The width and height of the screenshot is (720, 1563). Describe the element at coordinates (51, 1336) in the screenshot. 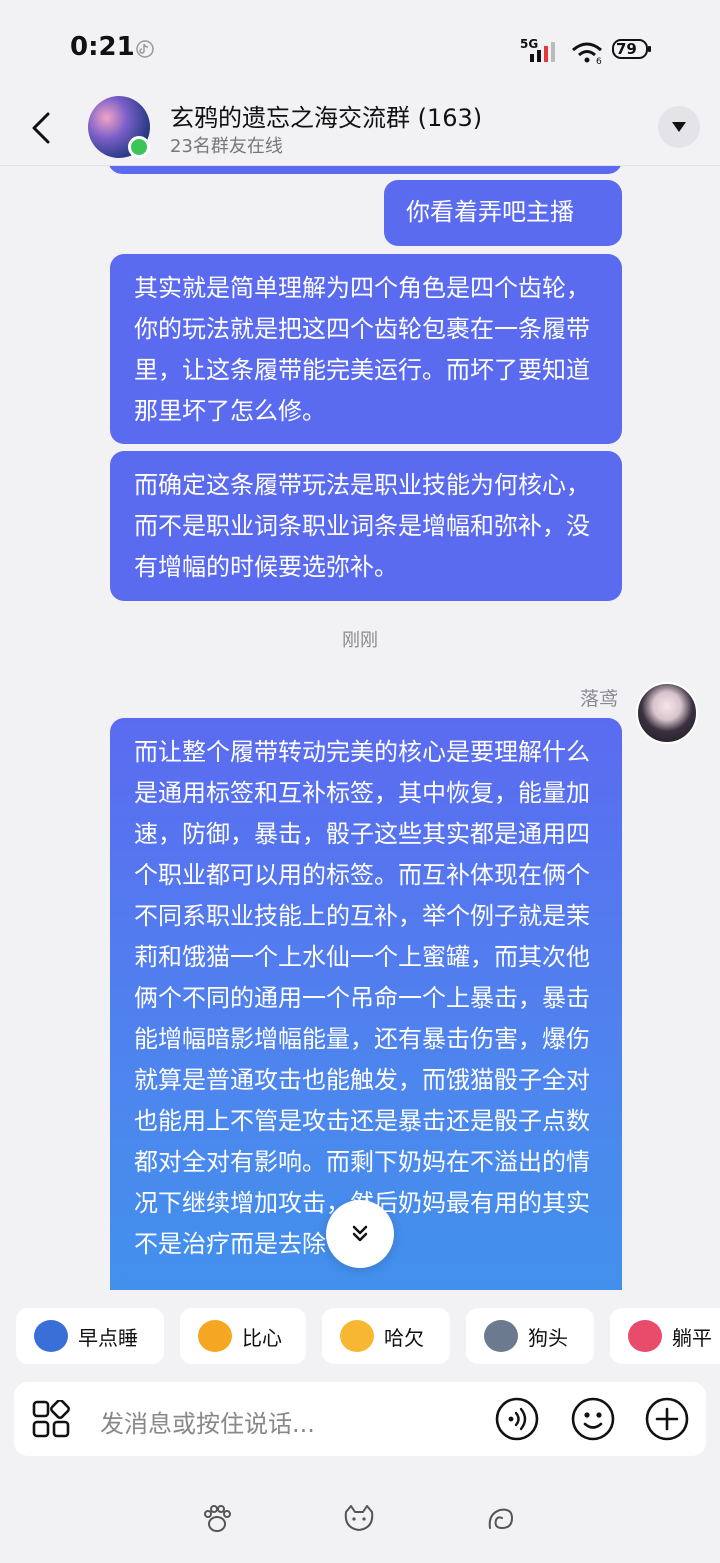

I see `sleep-emoji-icon` at that location.